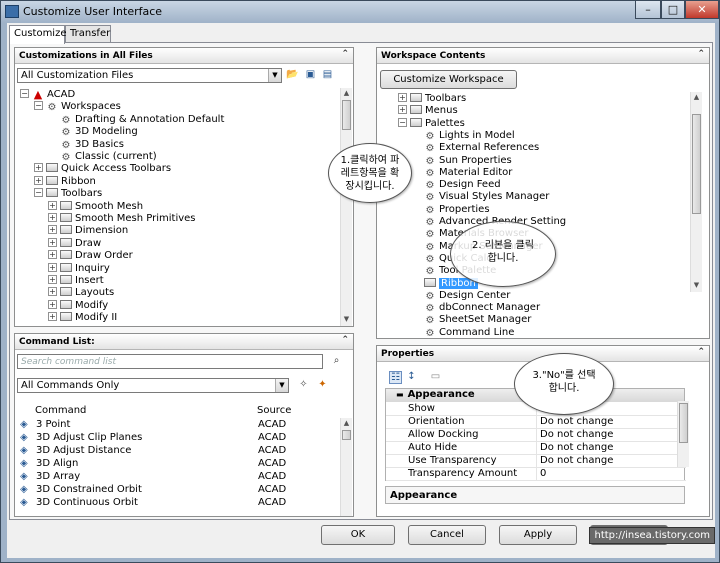  I want to click on tree-item: + Menus, so click(428, 111).